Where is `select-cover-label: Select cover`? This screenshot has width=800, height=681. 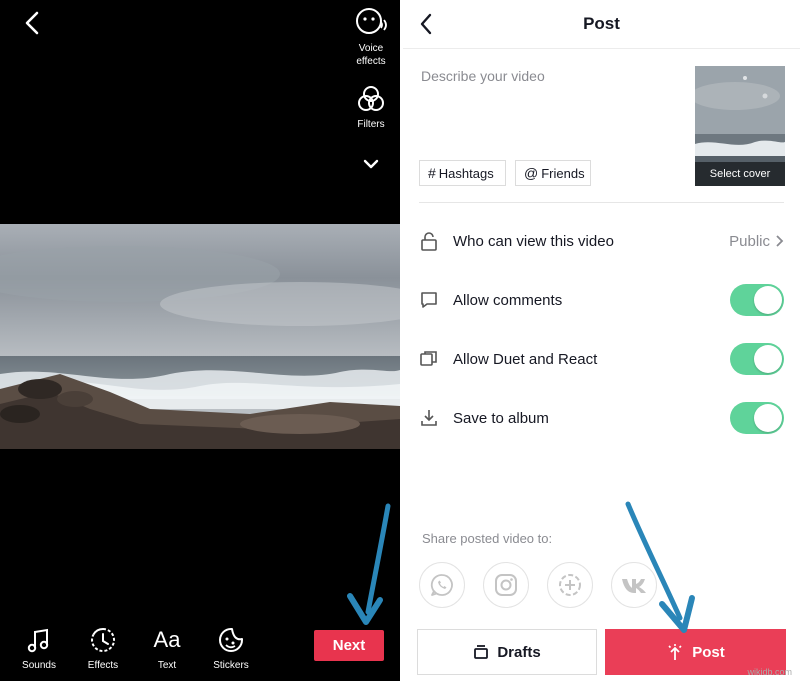
select-cover-label: Select cover is located at coordinates (740, 174).